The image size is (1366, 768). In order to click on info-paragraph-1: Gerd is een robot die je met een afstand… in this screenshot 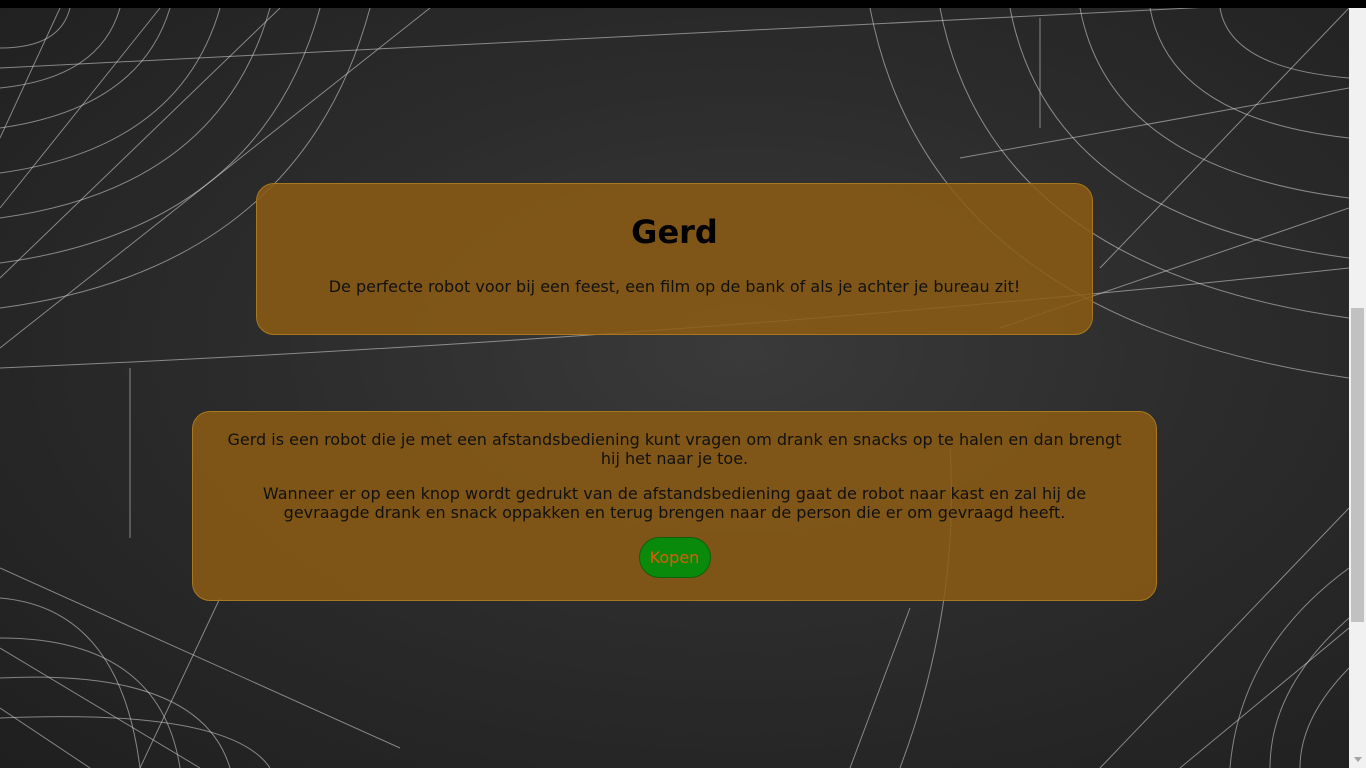, I will do `click(674, 449)`.